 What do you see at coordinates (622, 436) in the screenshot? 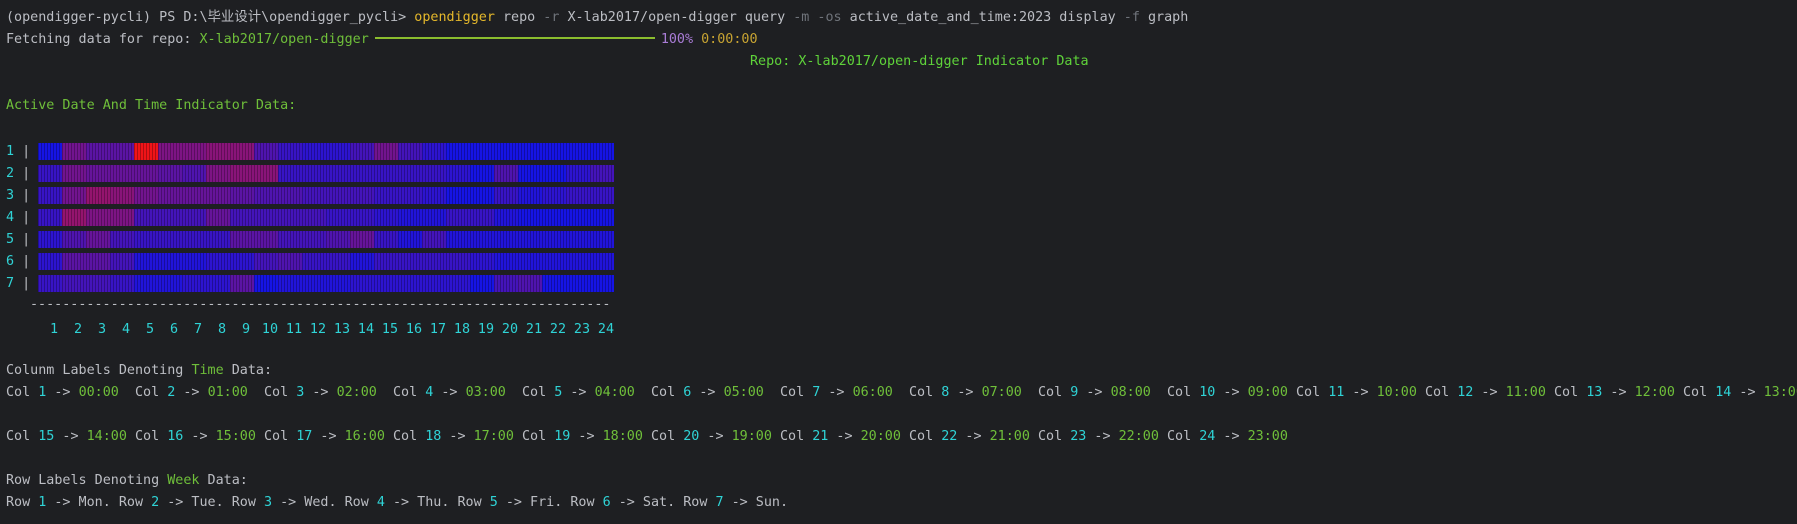
I see `col-legend-time: 18:00` at bounding box center [622, 436].